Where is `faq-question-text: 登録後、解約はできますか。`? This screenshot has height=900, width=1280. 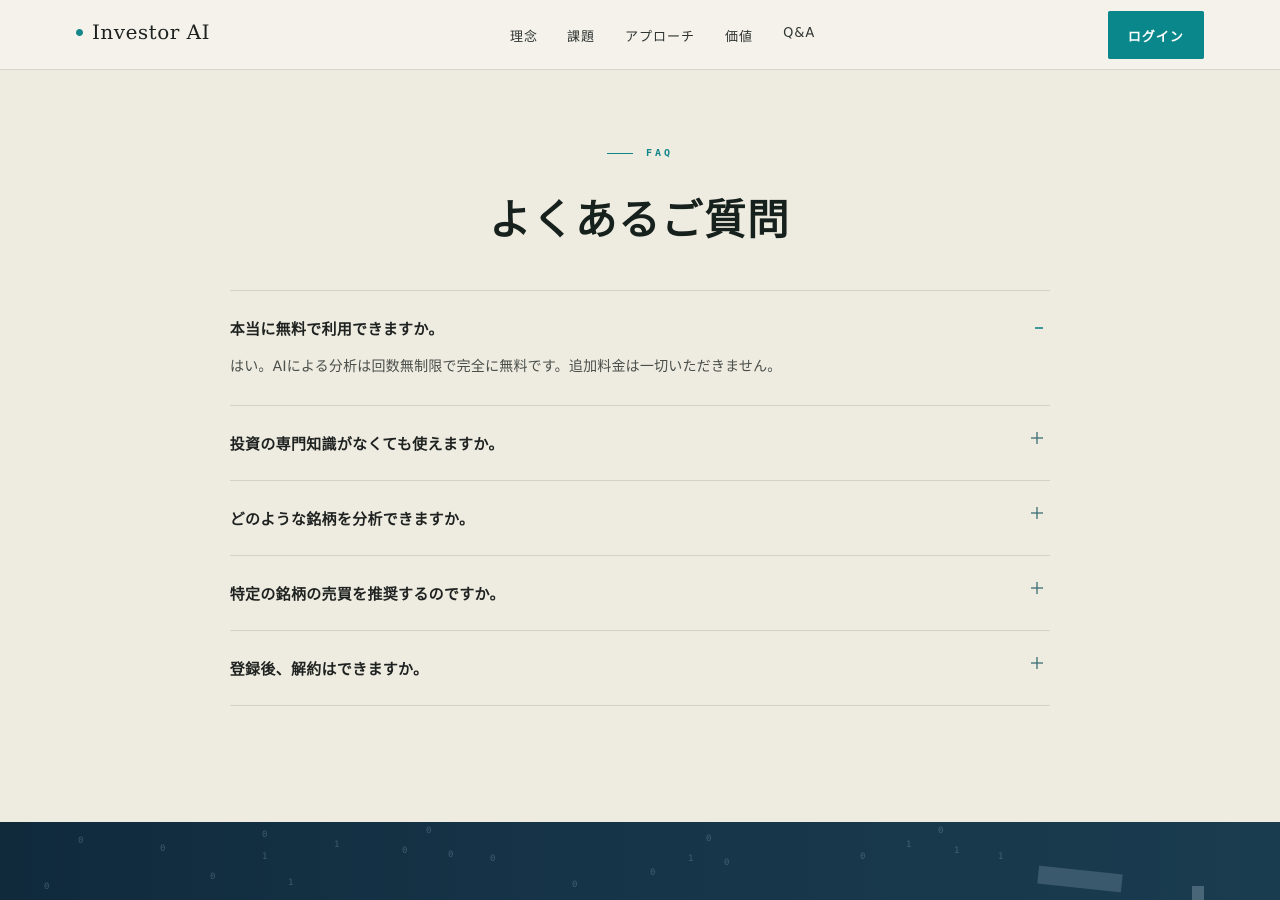 faq-question-text: 登録後、解約はできますか。 is located at coordinates (329, 669).